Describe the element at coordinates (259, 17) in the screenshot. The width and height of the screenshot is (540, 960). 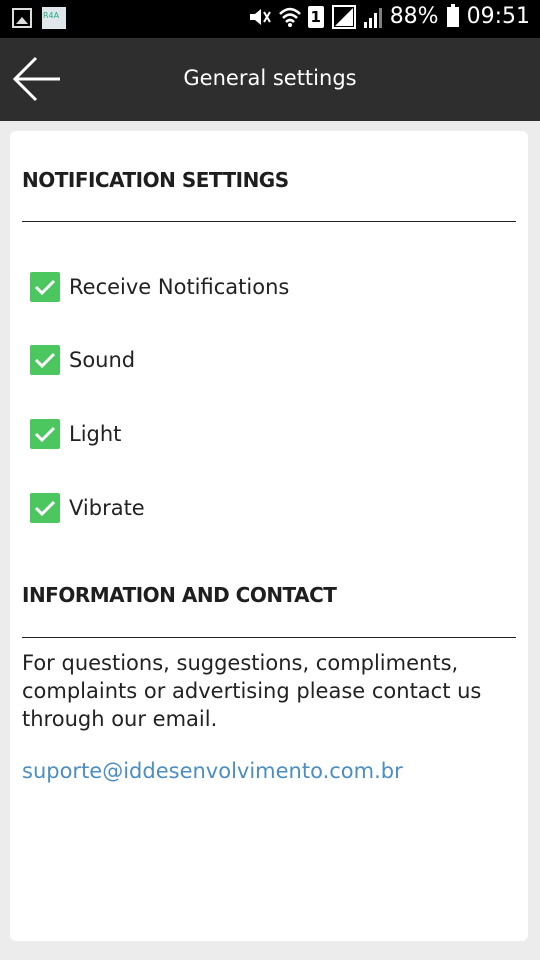
I see `mute-icon` at that location.